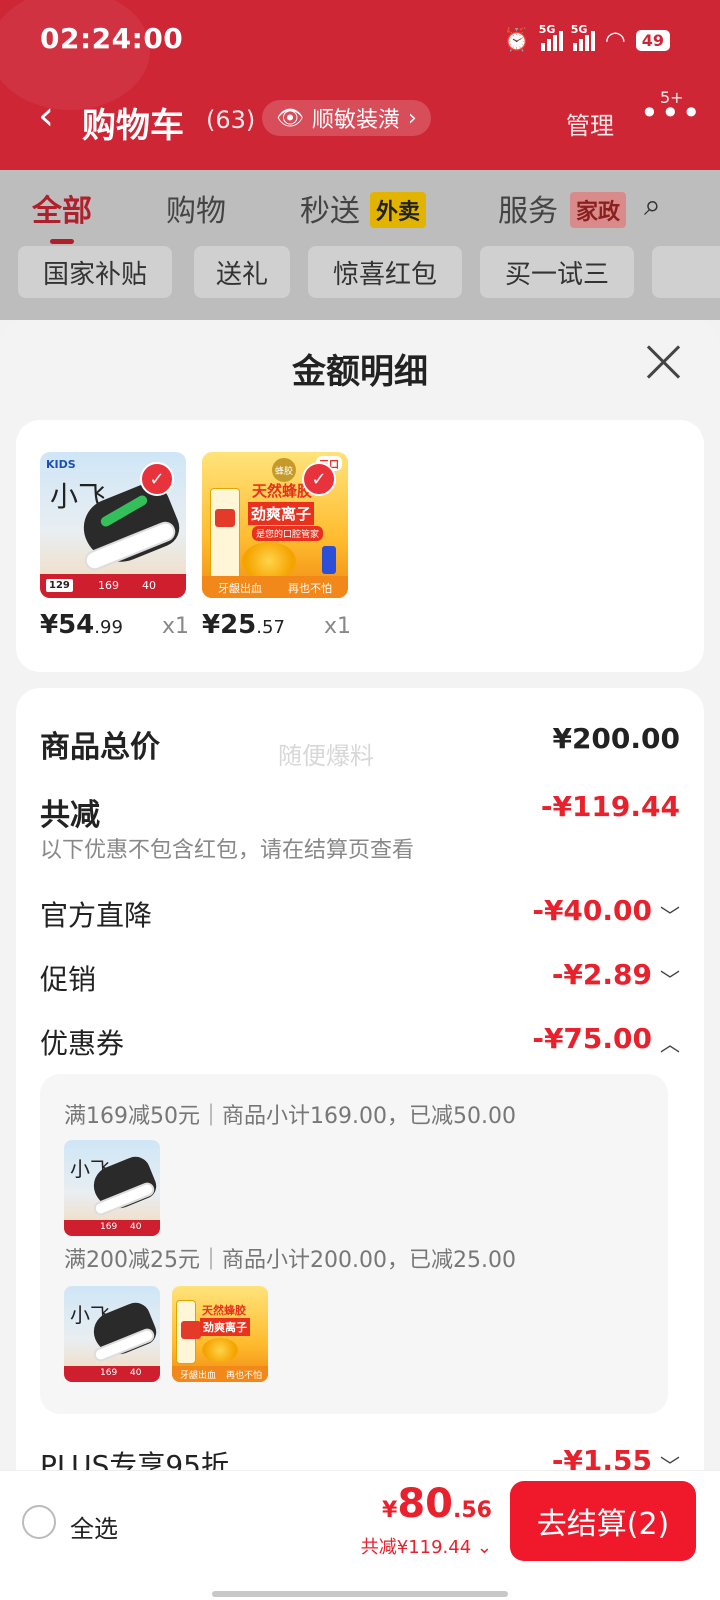  Describe the element at coordinates (220, 1334) in the screenshot. I see `coupon-product-thumb: 天然蜂胶 劲爽离子 牙龈出血 再也不怕` at that location.